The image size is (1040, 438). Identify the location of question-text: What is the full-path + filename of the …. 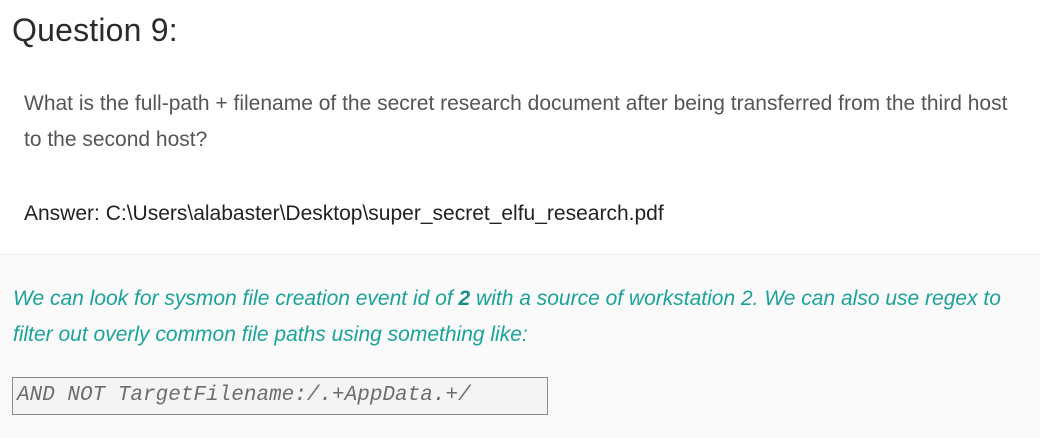
(516, 121).